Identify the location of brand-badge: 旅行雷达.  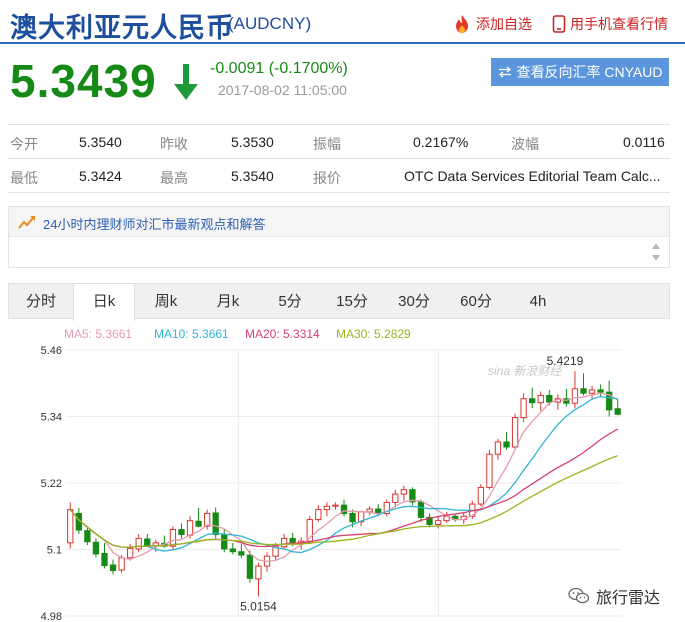
(614, 596).